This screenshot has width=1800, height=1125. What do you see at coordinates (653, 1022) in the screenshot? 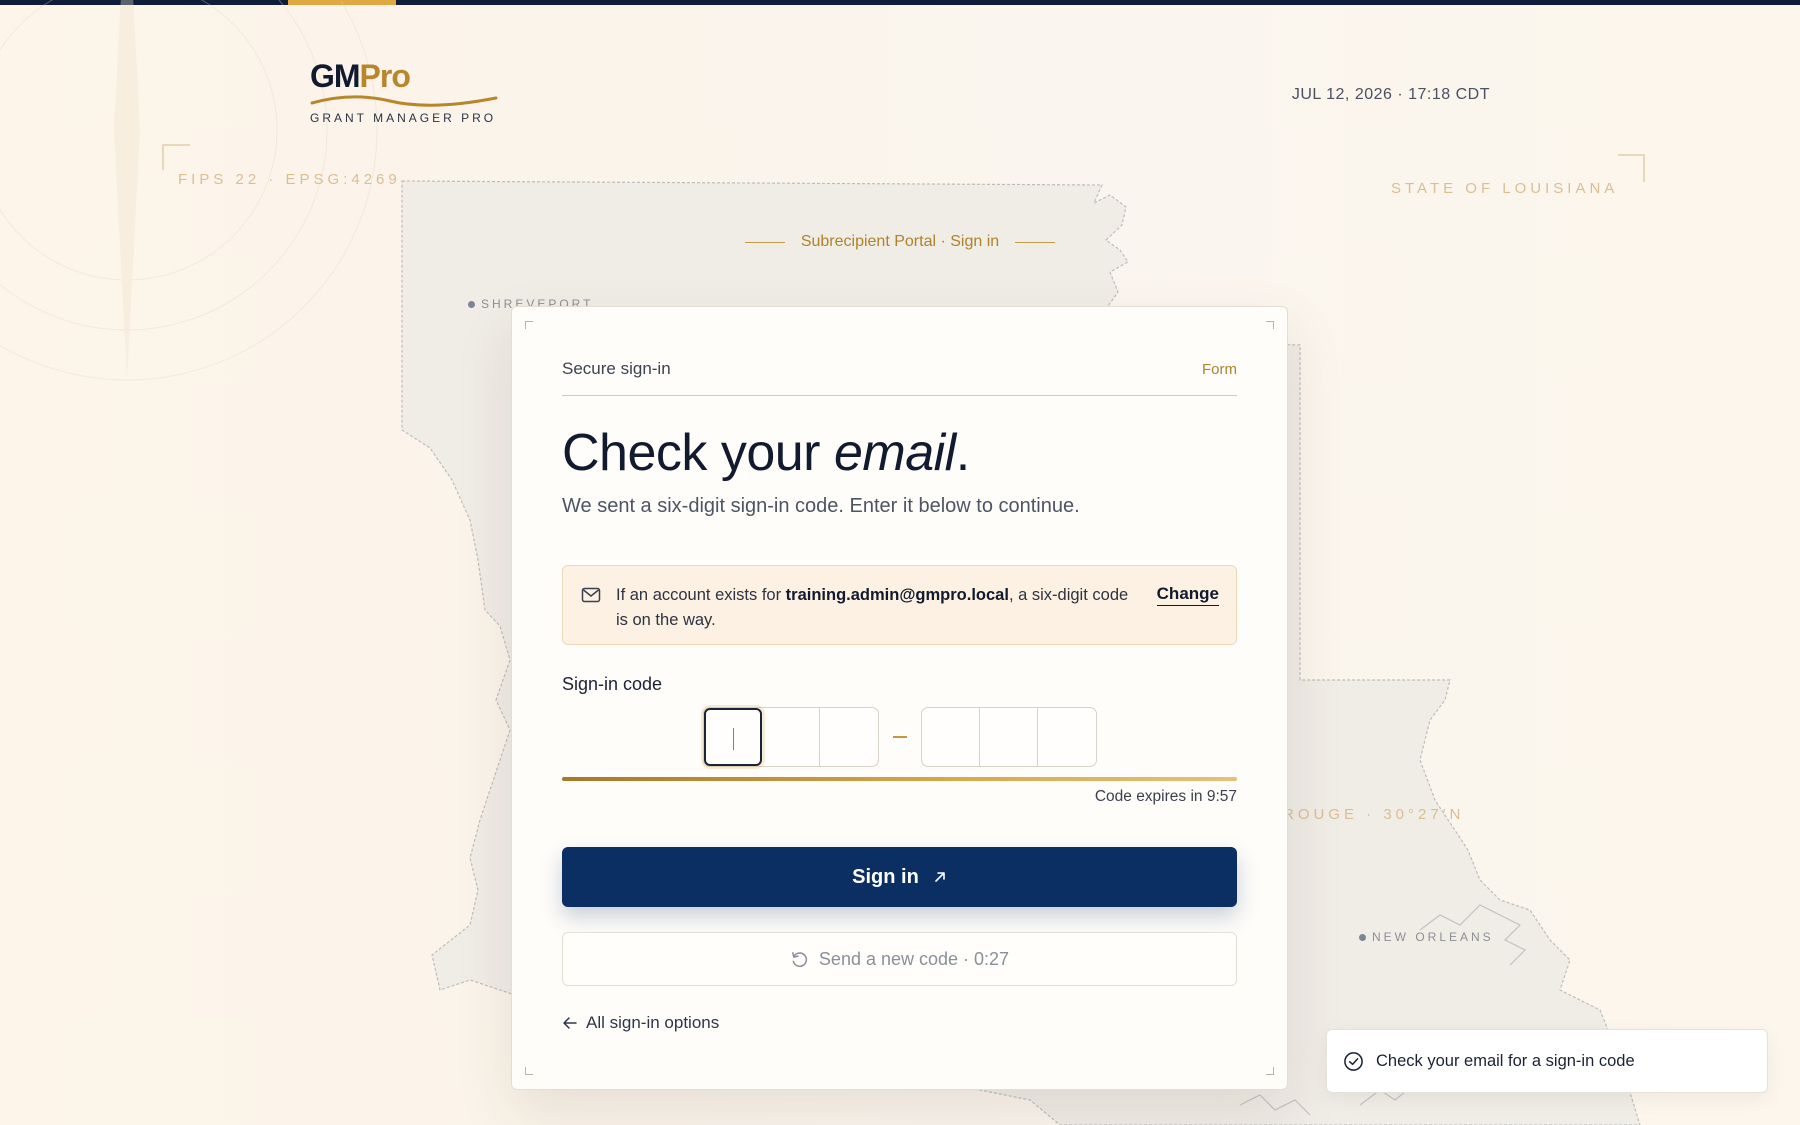
I see `back-link-label: All sign-in options` at bounding box center [653, 1022].